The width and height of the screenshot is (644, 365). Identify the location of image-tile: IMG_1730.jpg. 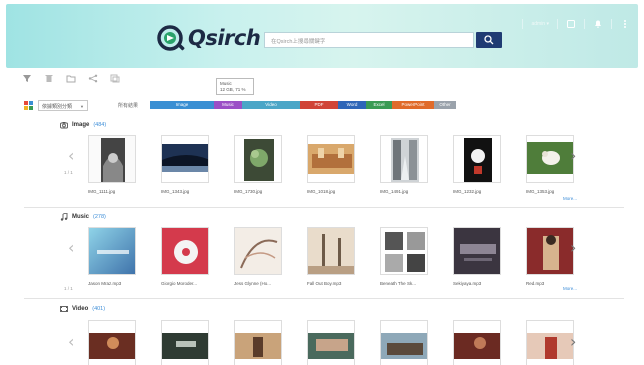
(259, 164).